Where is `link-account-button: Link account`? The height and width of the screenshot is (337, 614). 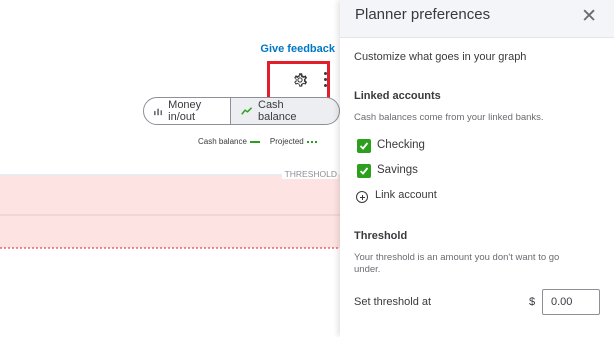
link-account-button: Link account is located at coordinates (406, 195).